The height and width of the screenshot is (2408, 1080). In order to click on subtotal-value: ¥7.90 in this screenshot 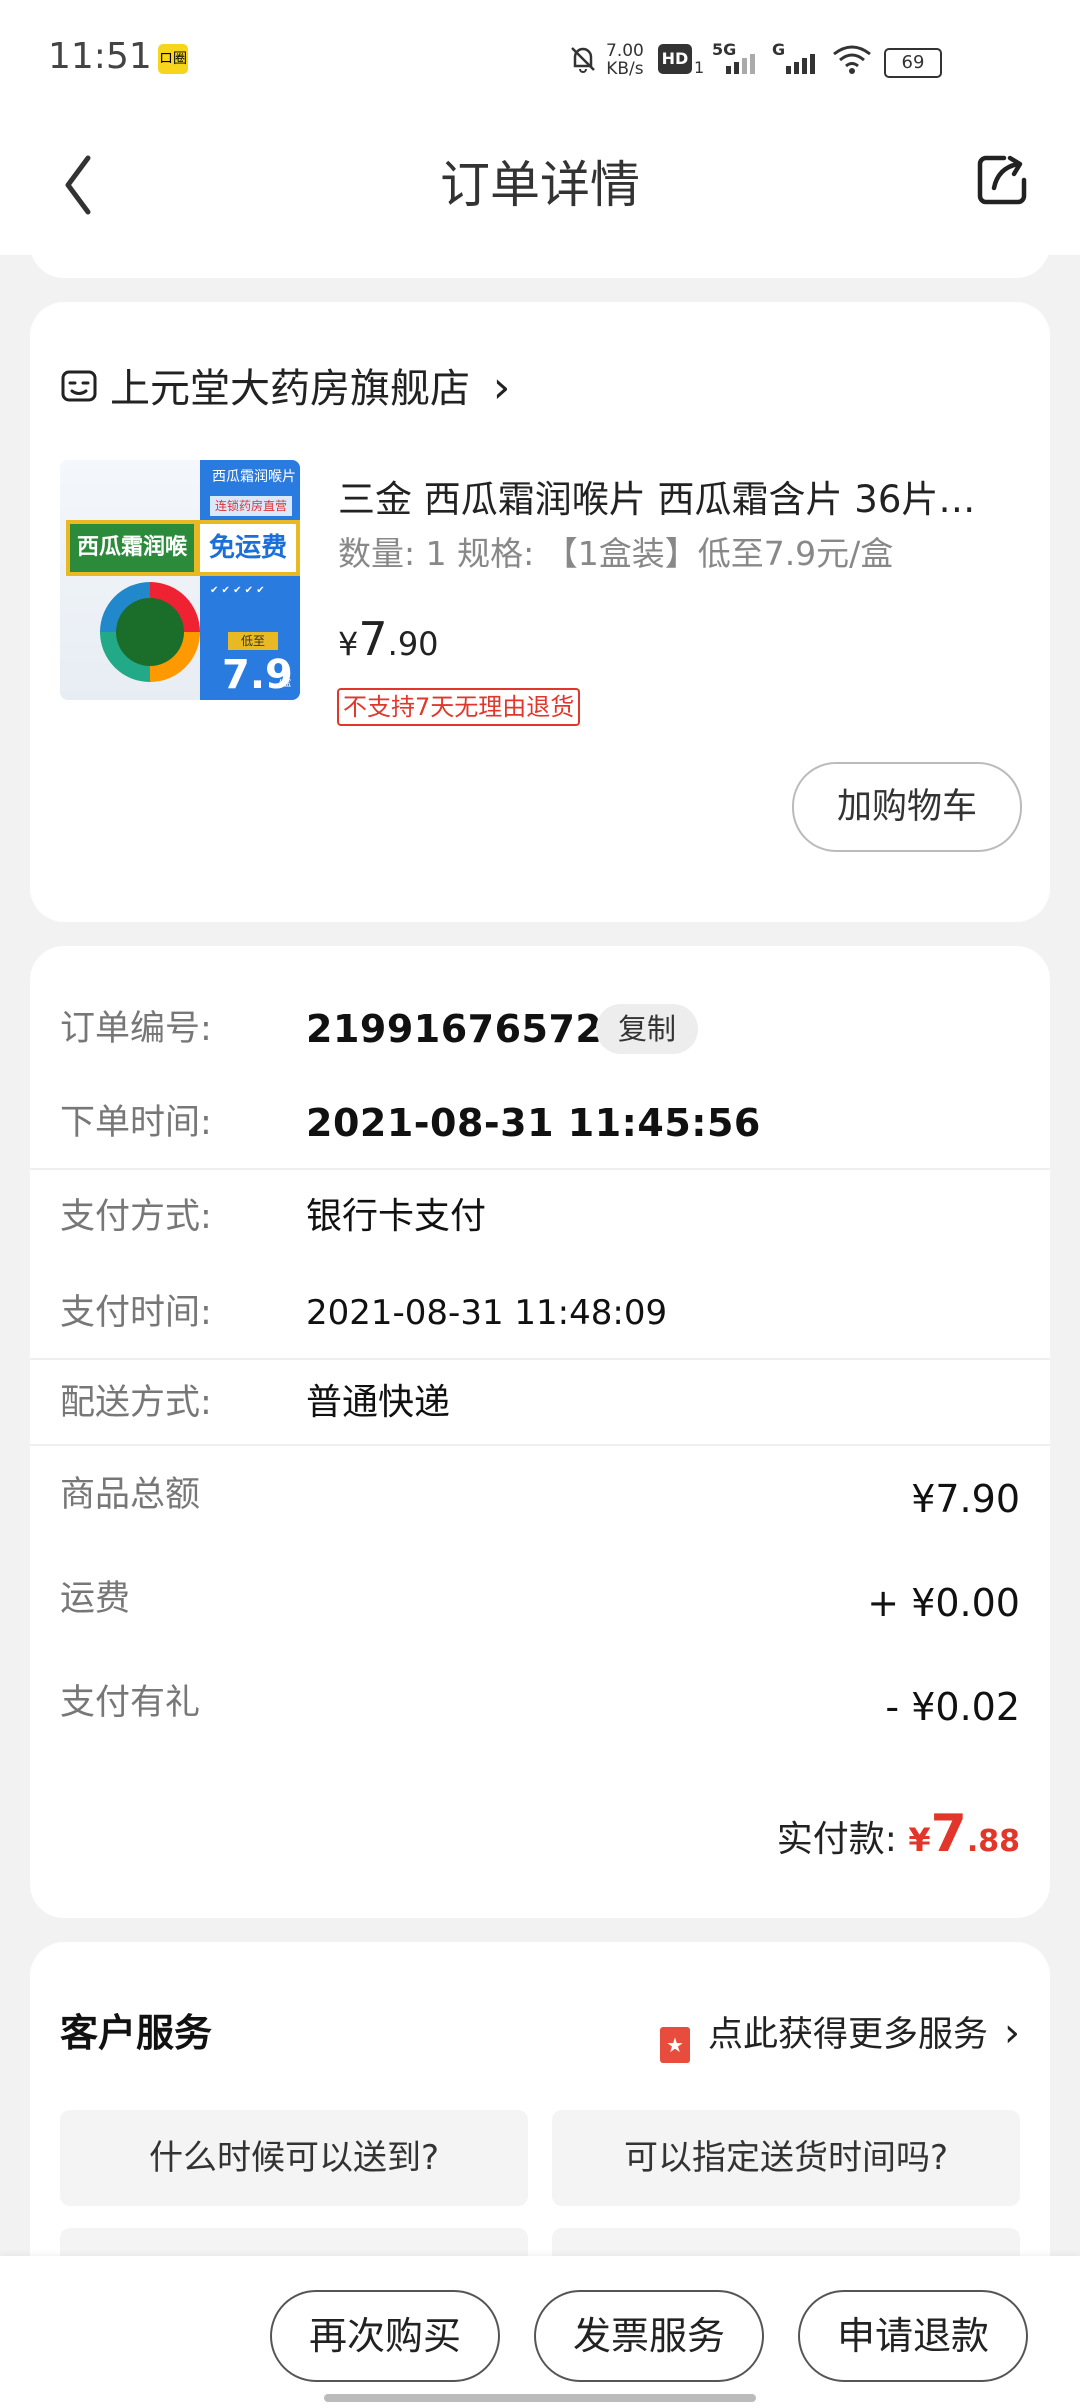, I will do `click(965, 1499)`.